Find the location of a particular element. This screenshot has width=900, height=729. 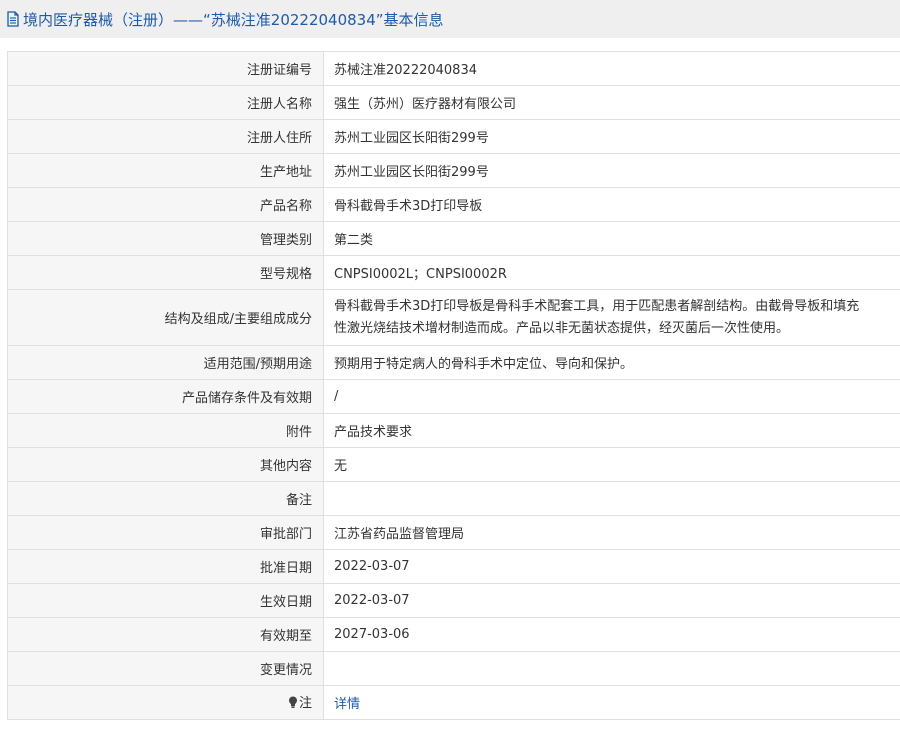

table-row: 注册人名称 强生（苏州）医疗器材有限公司 is located at coordinates (453, 102).